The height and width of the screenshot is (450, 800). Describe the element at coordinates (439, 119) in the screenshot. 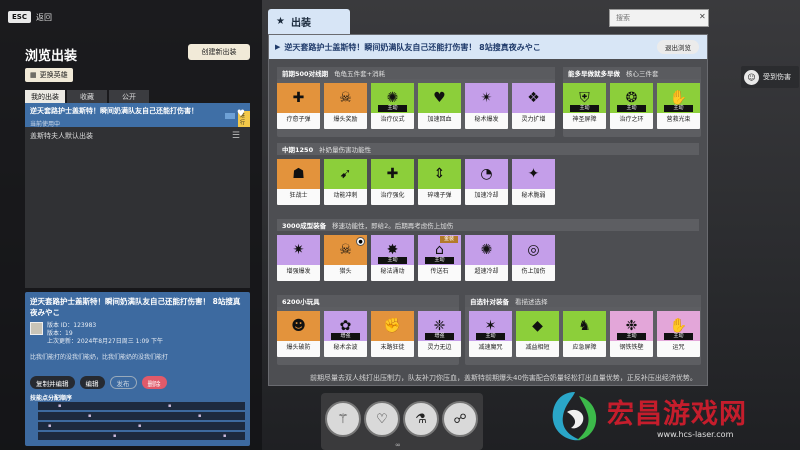

I see `item-name: 加速回血` at that location.